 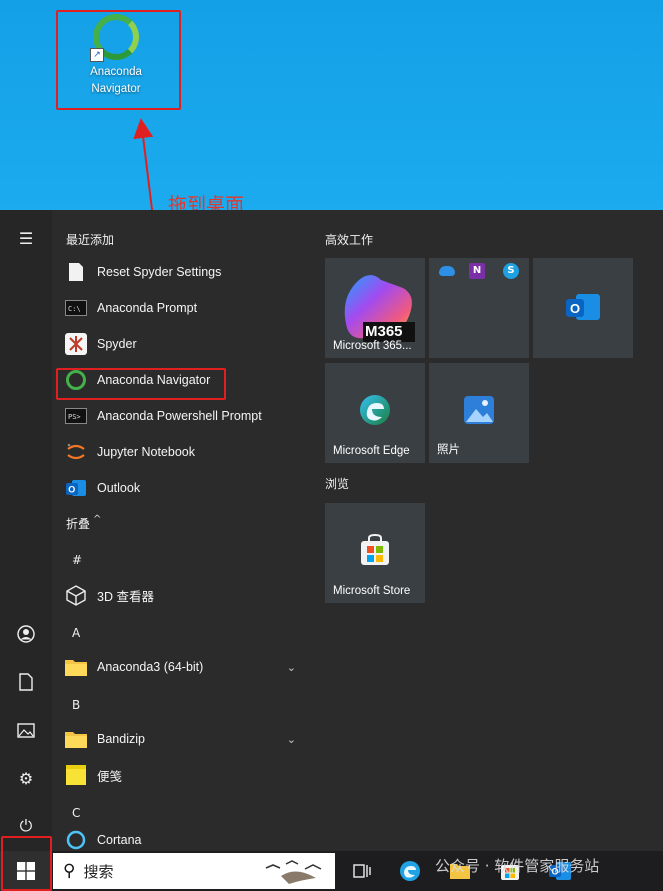 I want to click on watermark-text: 公众号 · 软件管家服务站, so click(x=517, y=866).